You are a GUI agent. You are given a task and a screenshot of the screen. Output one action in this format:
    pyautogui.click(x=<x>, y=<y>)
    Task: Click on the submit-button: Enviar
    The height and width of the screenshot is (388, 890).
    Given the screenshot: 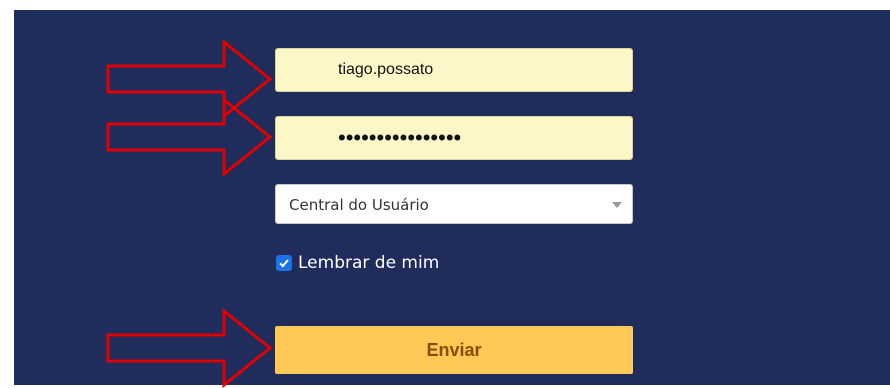 What is the action you would take?
    pyautogui.click(x=454, y=350)
    